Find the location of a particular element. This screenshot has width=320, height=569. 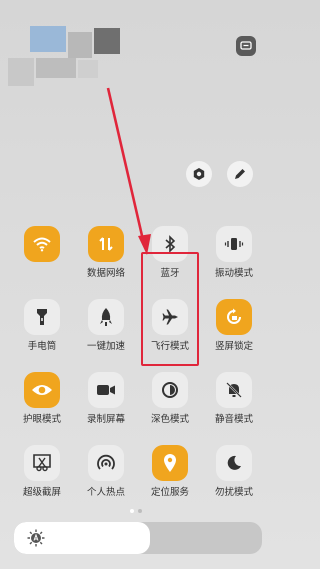

tile-label: 静音模式 is located at coordinates (233, 419).